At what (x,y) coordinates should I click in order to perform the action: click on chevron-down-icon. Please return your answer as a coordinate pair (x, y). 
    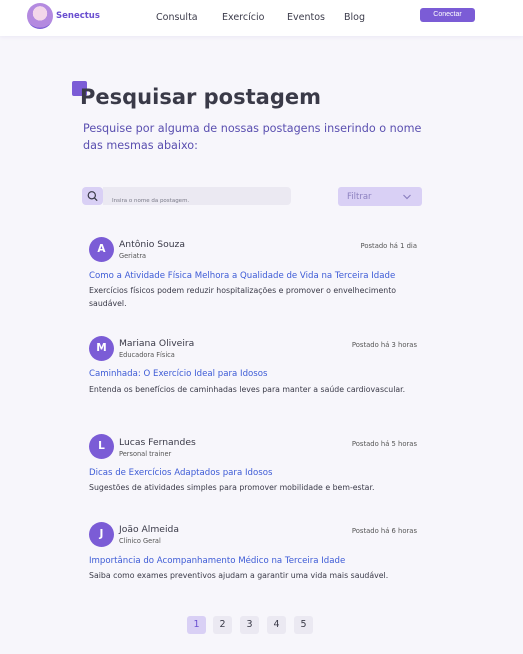
    Looking at the image, I should click on (407, 197).